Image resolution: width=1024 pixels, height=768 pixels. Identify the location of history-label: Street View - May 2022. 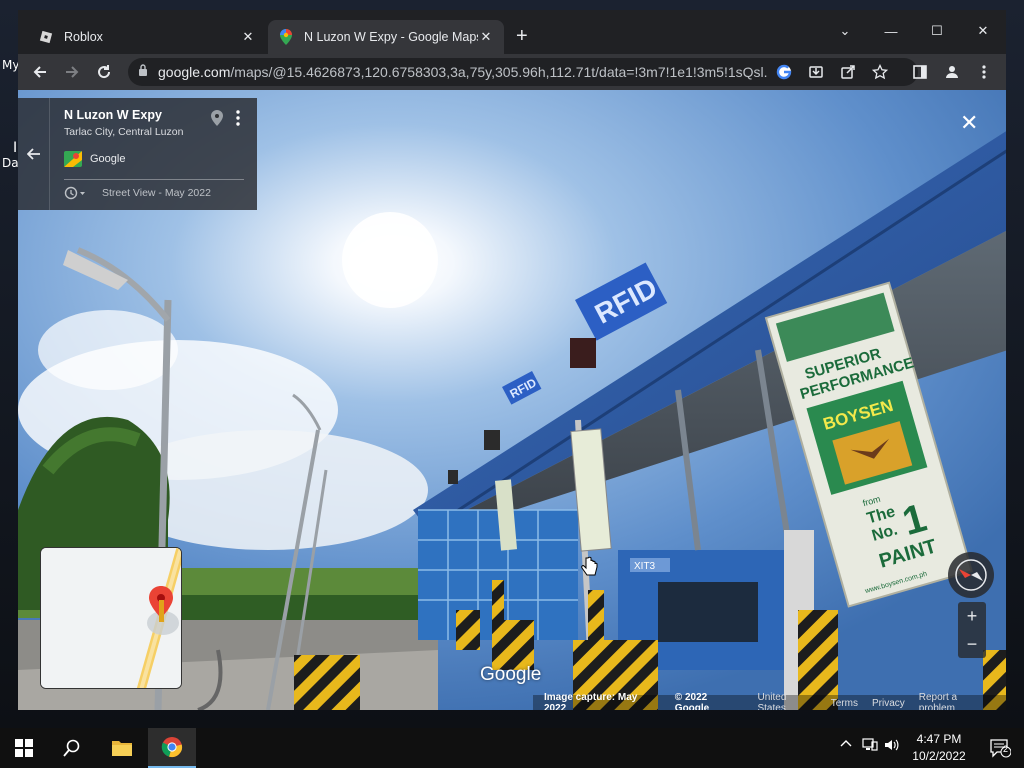
(156, 193).